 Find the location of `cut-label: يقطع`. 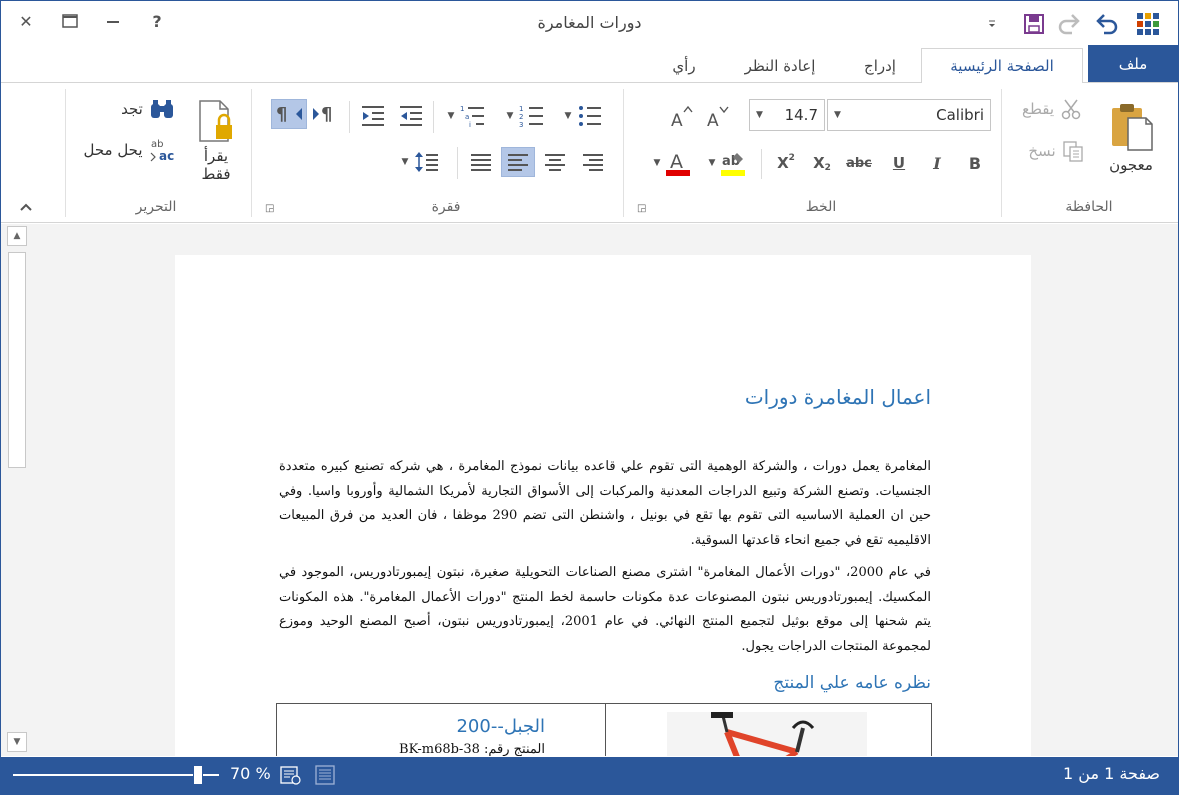

cut-label: يقطع is located at coordinates (1038, 109).